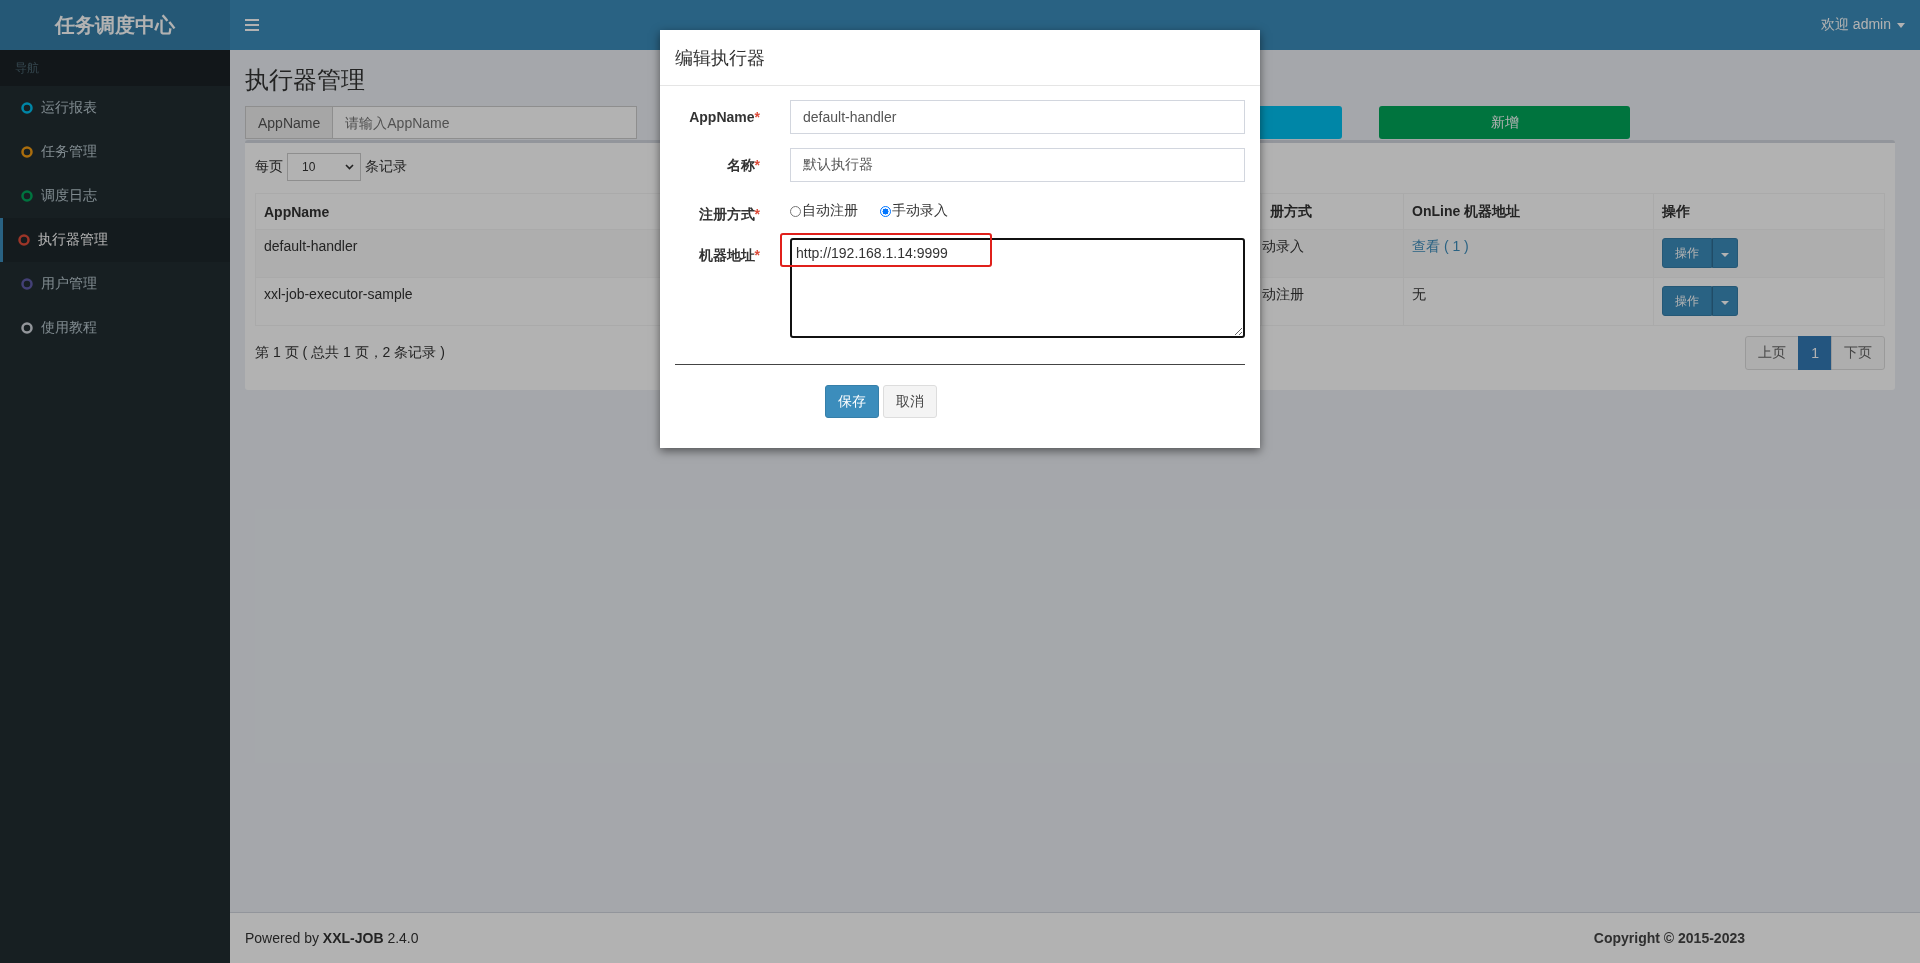  Describe the element at coordinates (115, 152) in the screenshot. I see `sidebar-item: 任务管理` at that location.